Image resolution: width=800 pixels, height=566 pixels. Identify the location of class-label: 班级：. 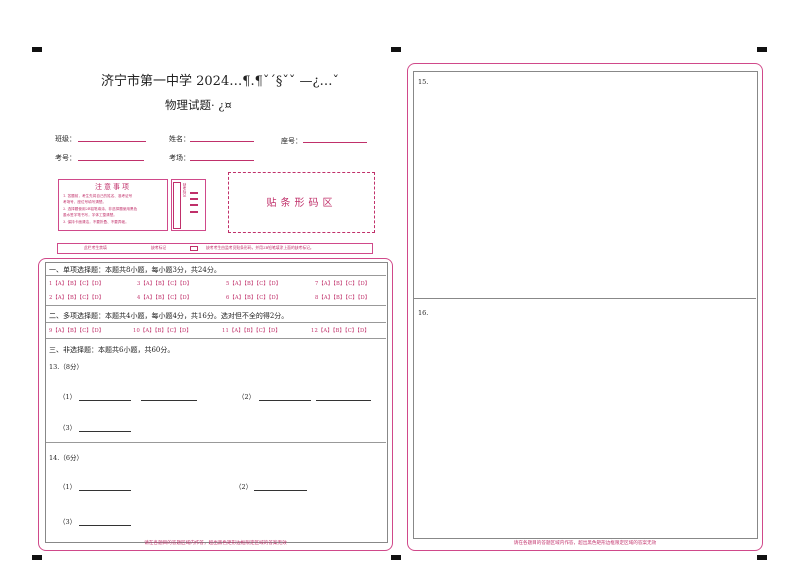
(65, 139).